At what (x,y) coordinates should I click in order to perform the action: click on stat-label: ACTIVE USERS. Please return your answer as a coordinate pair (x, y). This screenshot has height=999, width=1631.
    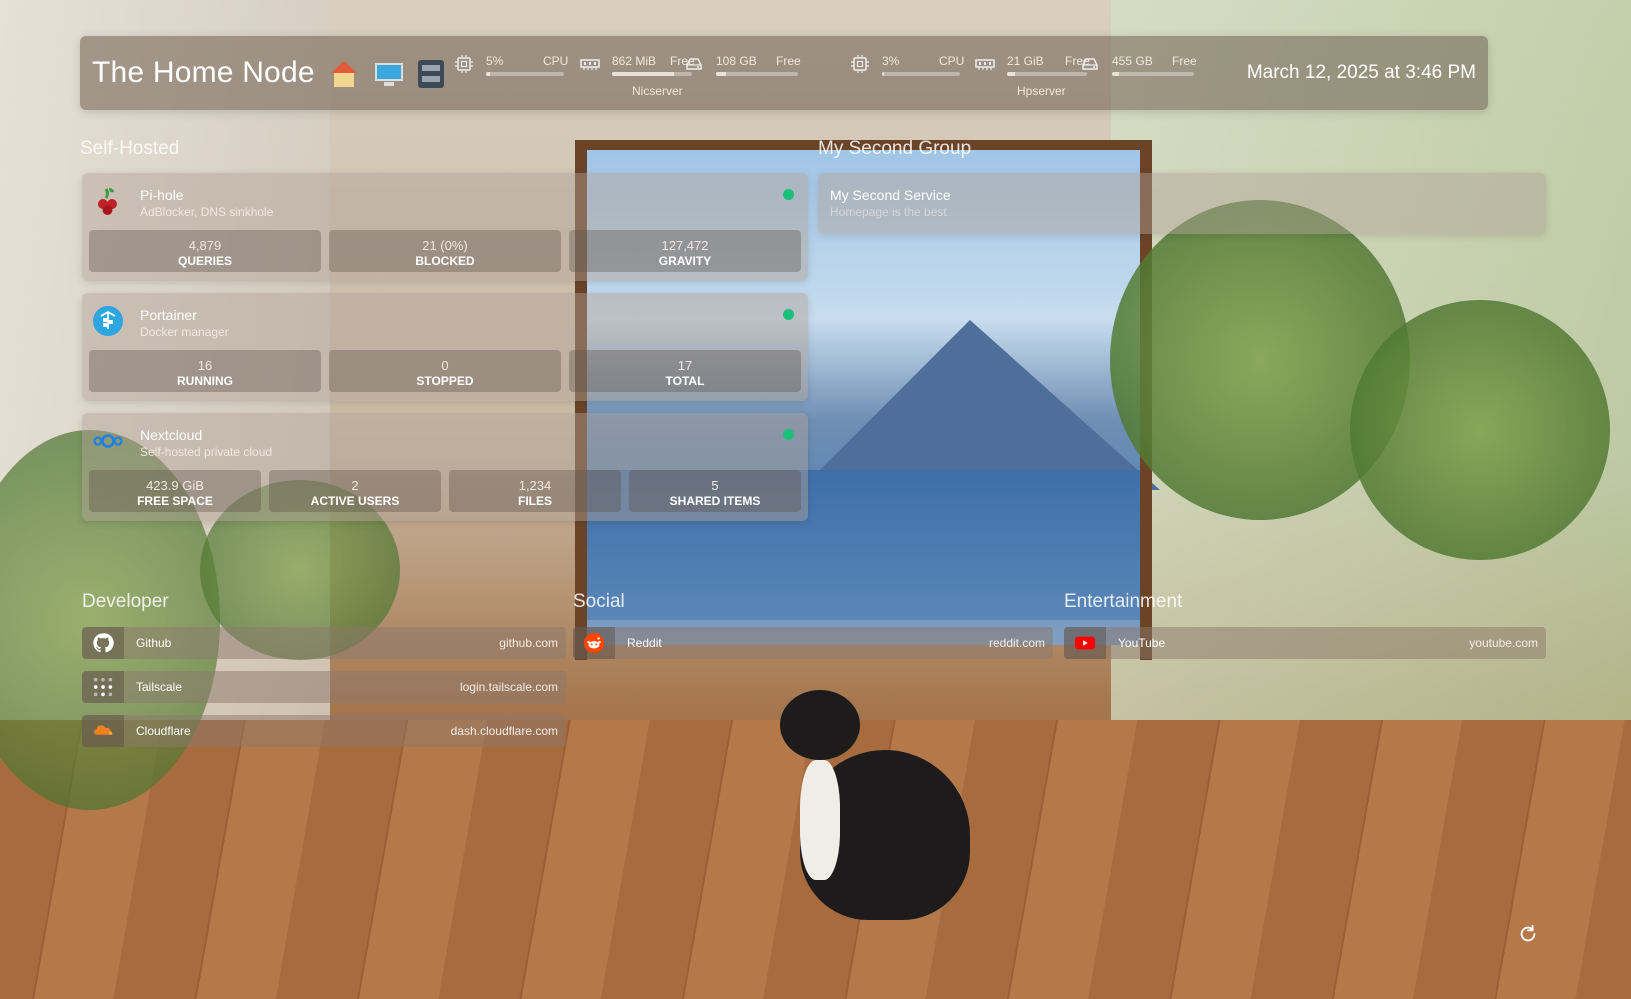
    Looking at the image, I should click on (355, 501).